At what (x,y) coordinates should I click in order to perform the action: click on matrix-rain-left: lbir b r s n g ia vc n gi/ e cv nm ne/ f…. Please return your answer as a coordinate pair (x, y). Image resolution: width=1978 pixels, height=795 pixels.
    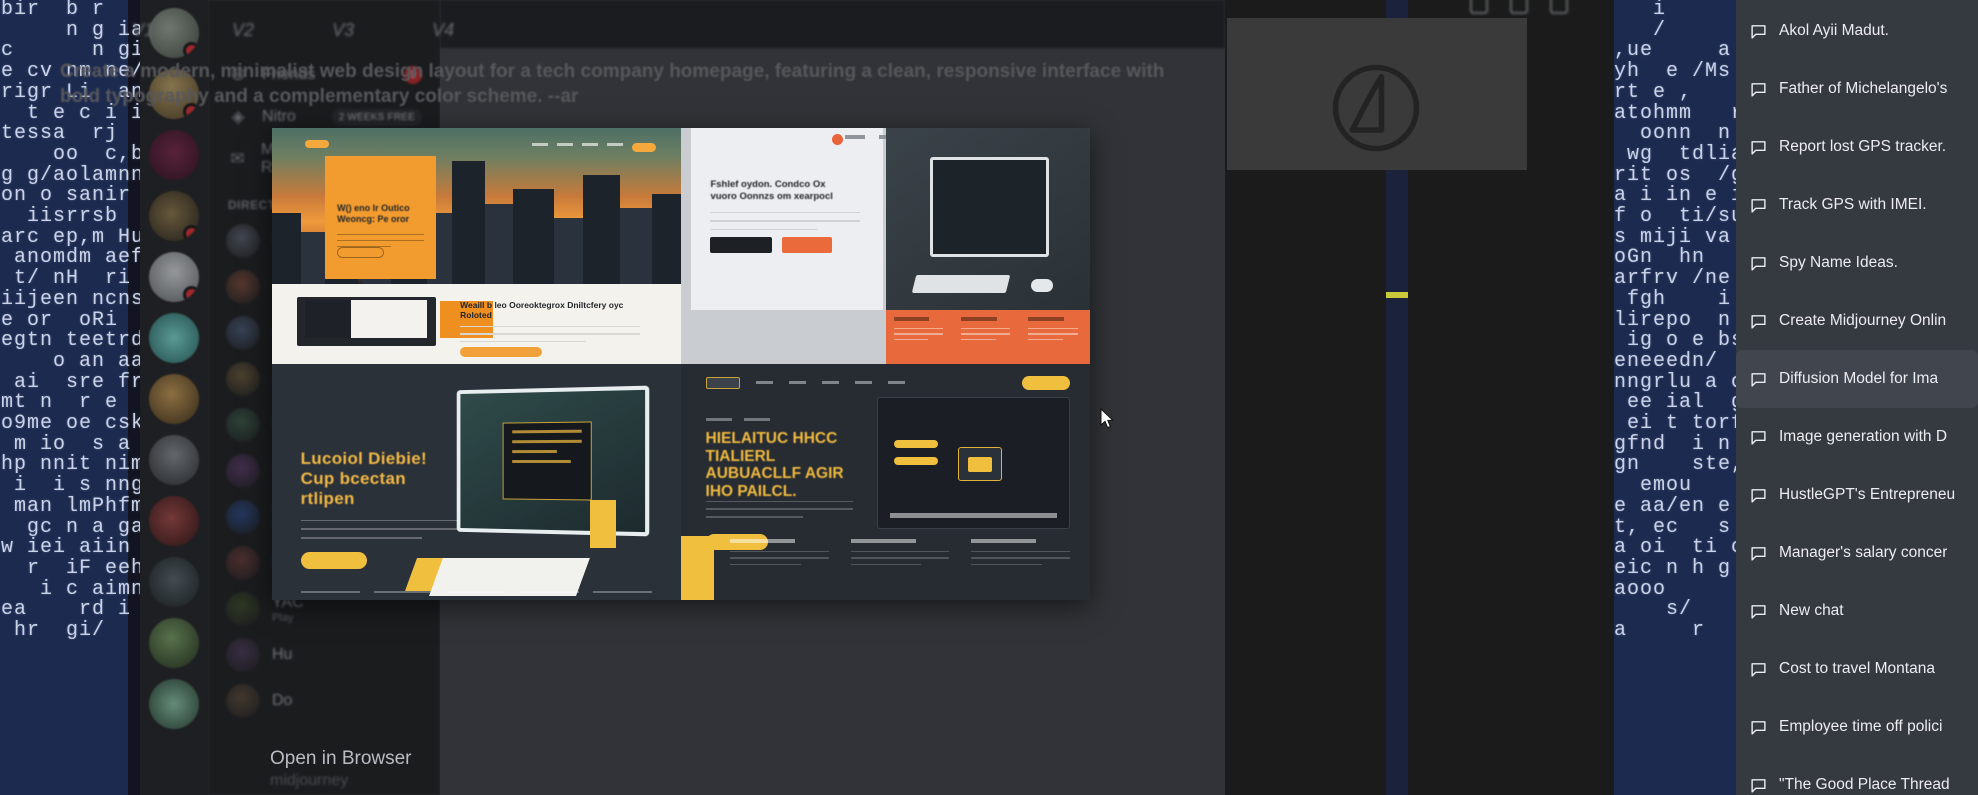
    Looking at the image, I should click on (78, 397).